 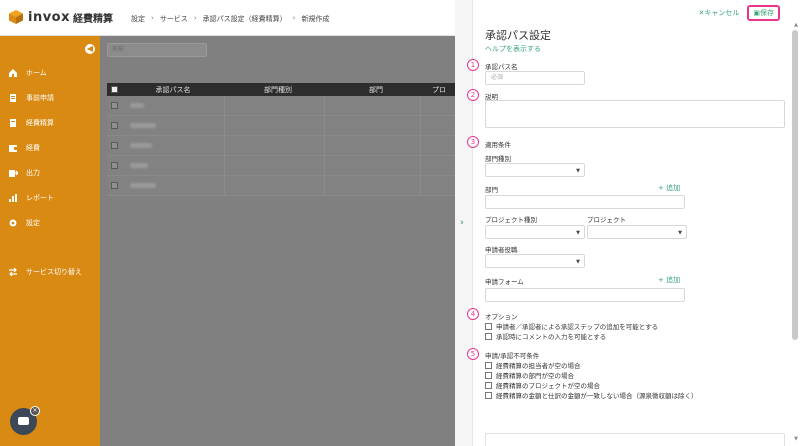 What do you see at coordinates (157, 50) in the screenshot?
I see `name-search-input: 名前` at bounding box center [157, 50].